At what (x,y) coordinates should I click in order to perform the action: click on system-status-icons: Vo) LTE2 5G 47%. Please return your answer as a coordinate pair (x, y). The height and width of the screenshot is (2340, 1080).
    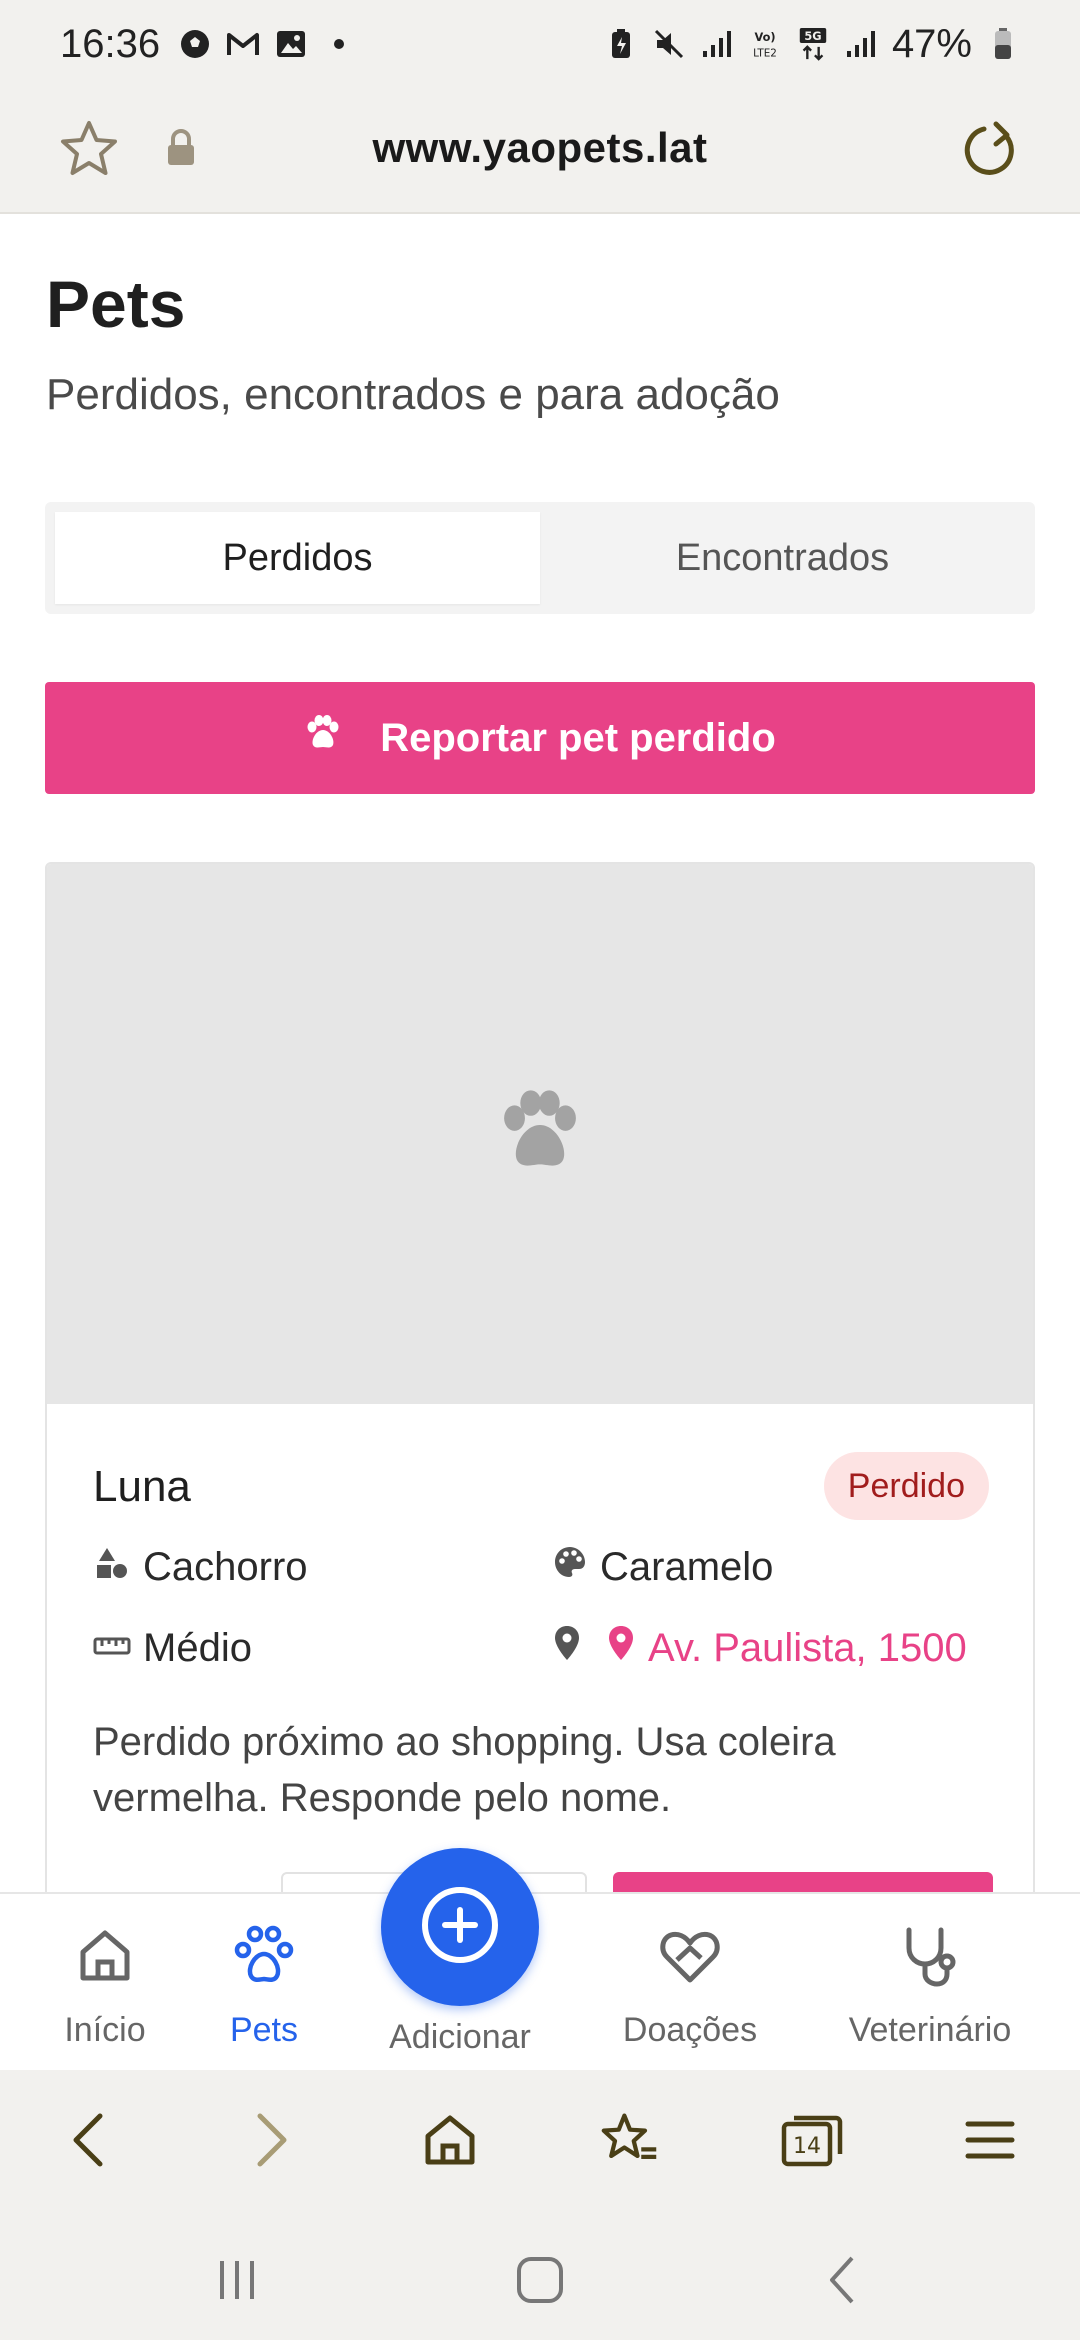
    Looking at the image, I should click on (812, 44).